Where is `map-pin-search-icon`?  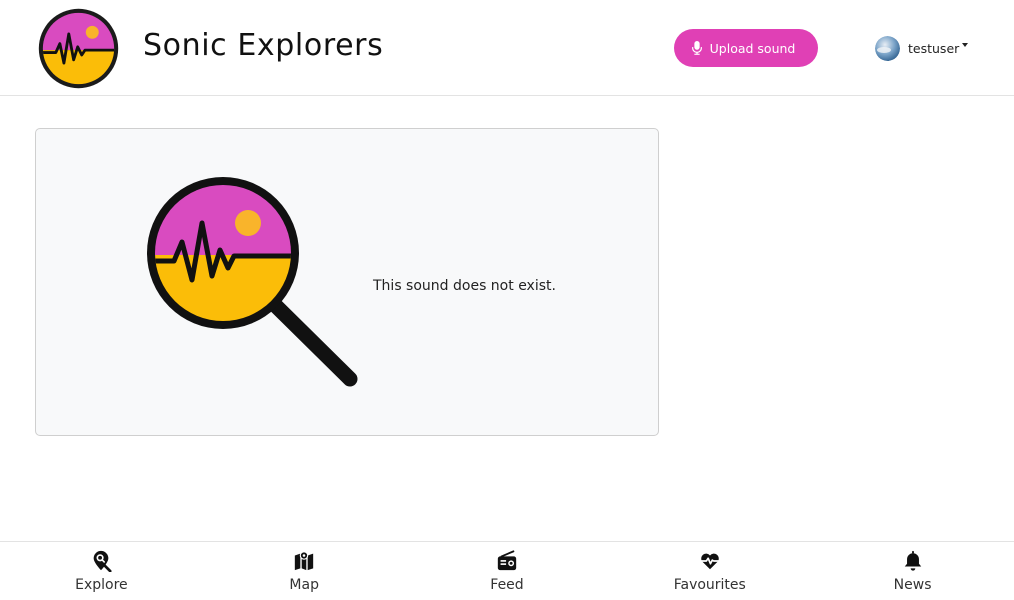 map-pin-search-icon is located at coordinates (103, 561).